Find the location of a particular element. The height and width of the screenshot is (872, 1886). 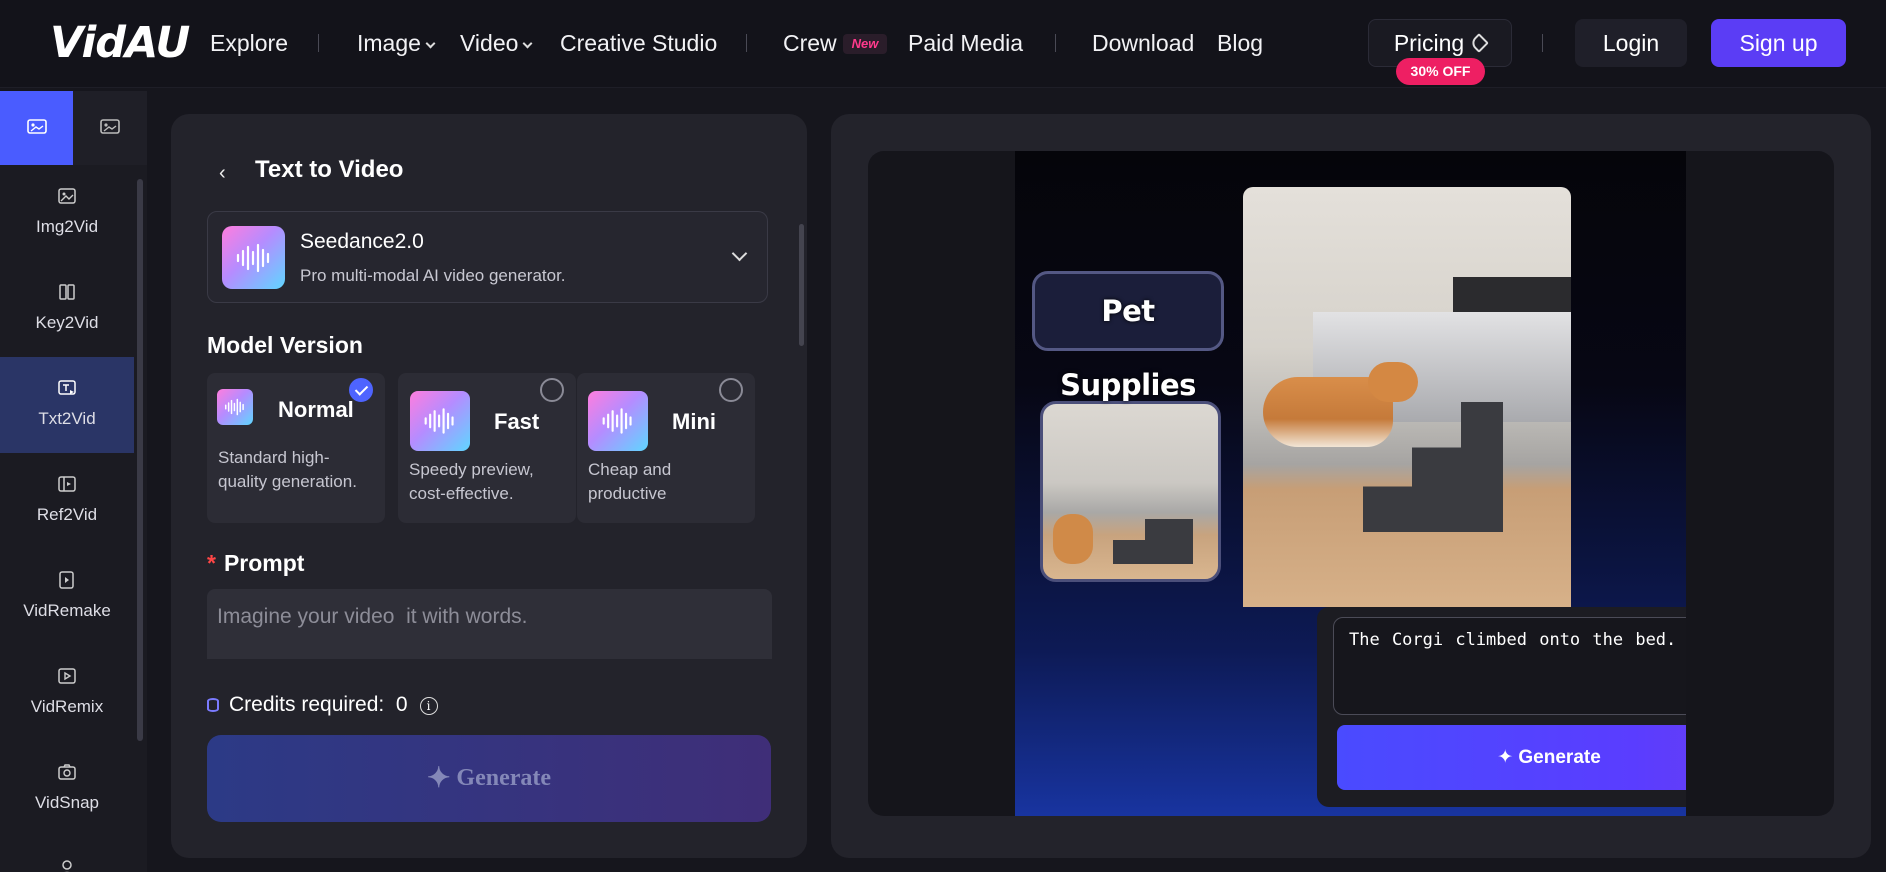

remix-icon is located at coordinates (67, 676).